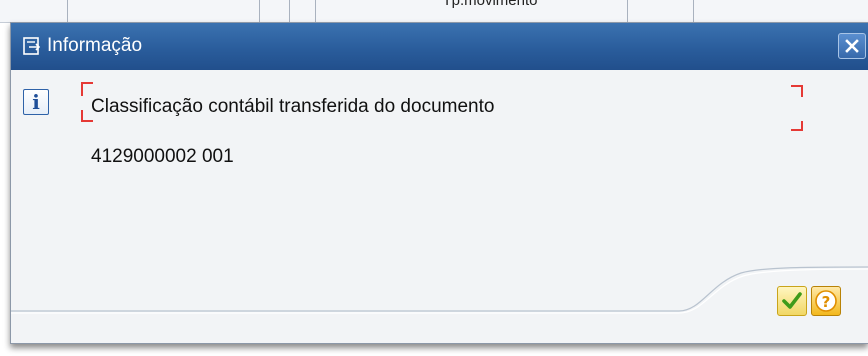 The height and width of the screenshot is (356, 868). I want to click on close-icon, so click(852, 46).